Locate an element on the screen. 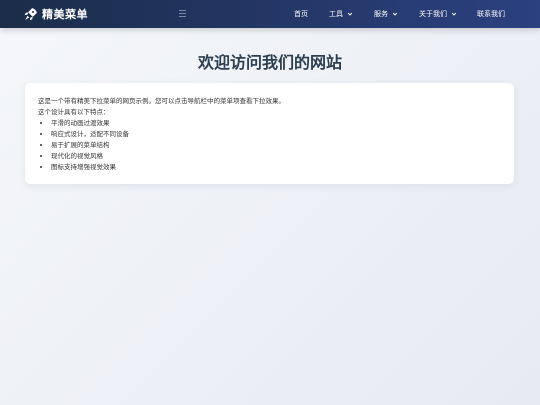 The width and height of the screenshot is (540, 405). nav-item-label: 关于我们 is located at coordinates (433, 14).